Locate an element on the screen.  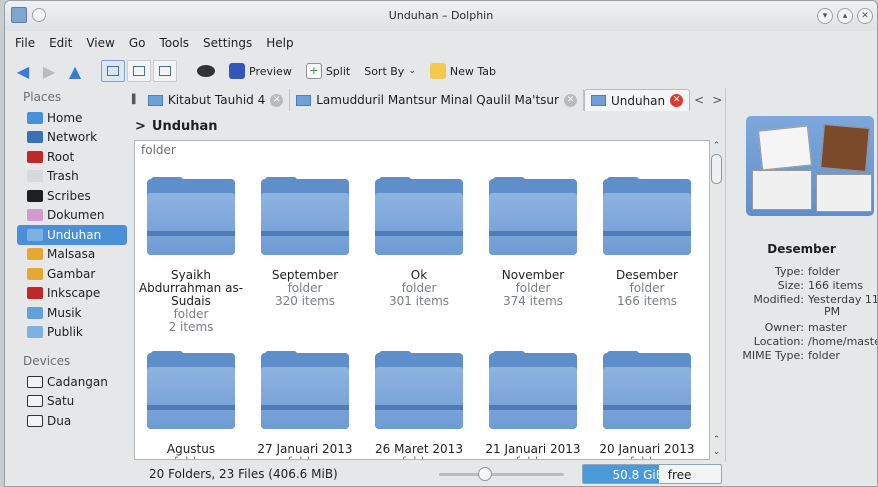
info-item-name: Desember is located at coordinates (801, 249).